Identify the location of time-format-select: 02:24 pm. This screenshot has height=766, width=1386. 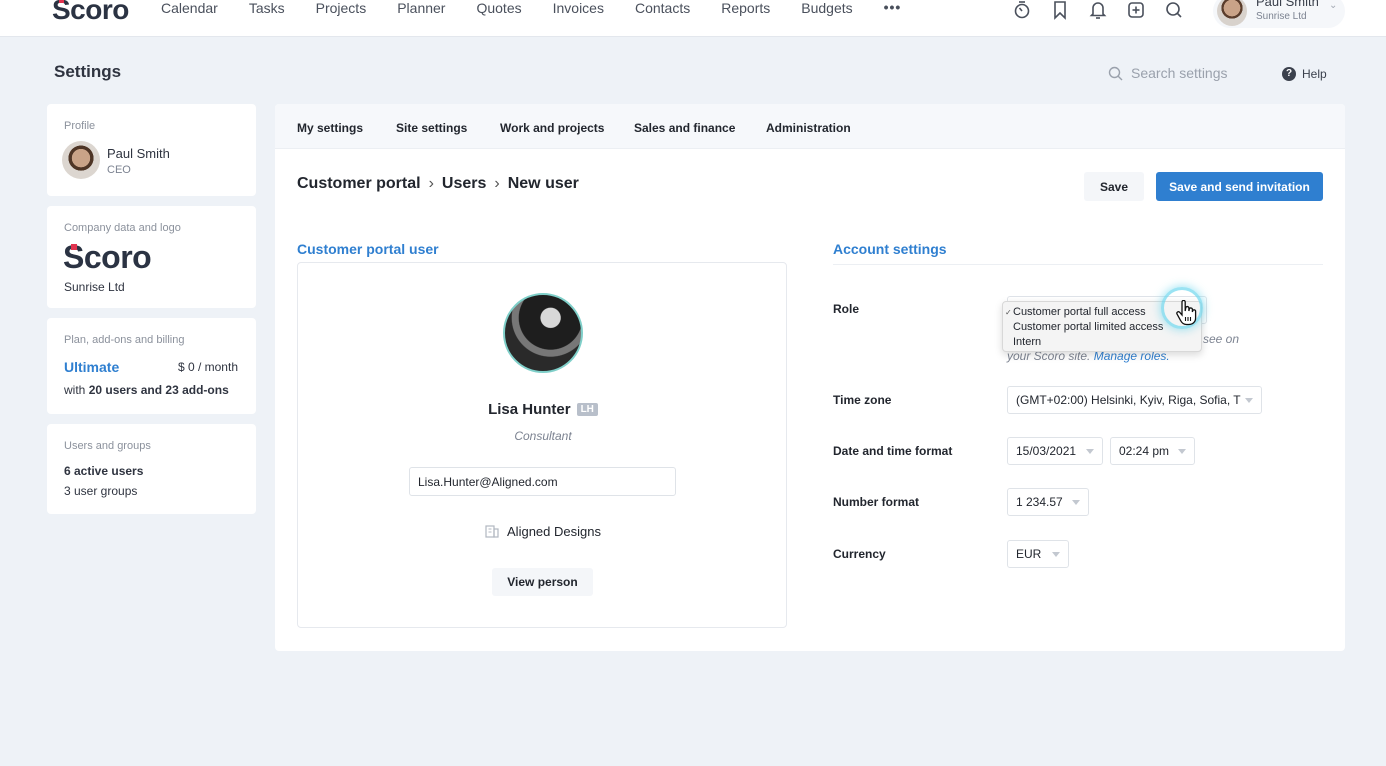
(1152, 451).